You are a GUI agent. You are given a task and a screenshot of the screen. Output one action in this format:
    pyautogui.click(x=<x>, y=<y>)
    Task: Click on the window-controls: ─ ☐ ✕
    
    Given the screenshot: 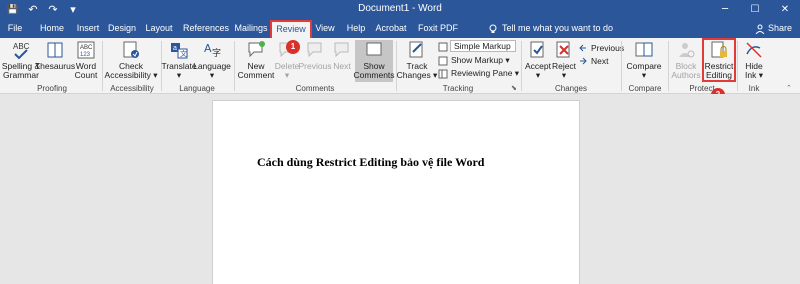 What is the action you would take?
    pyautogui.click(x=755, y=9)
    